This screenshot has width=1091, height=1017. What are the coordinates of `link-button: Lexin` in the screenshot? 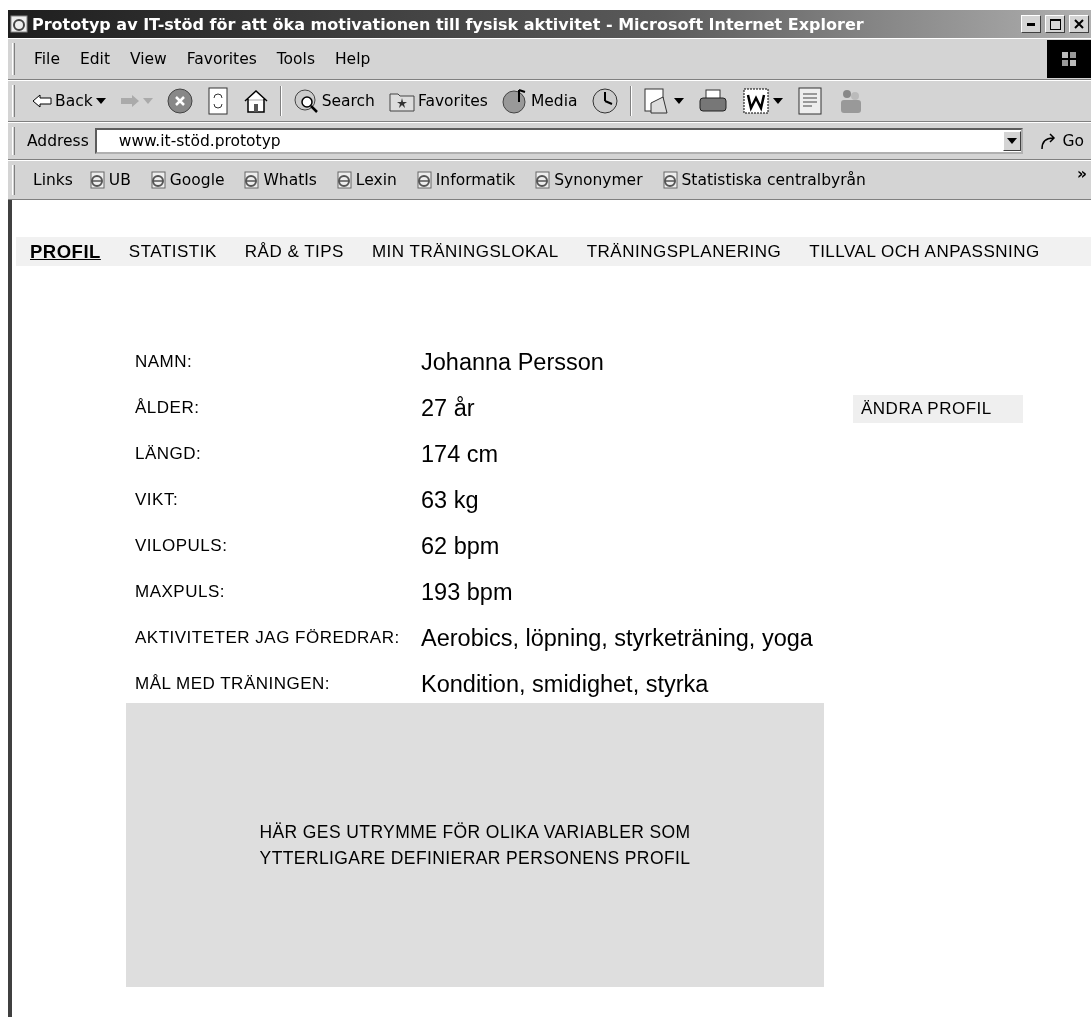 It's located at (365, 180).